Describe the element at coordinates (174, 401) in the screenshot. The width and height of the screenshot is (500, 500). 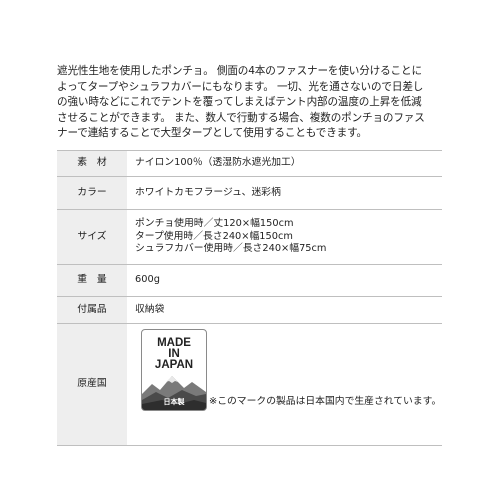
I see `badge-text-japan-made: 日本製` at that location.